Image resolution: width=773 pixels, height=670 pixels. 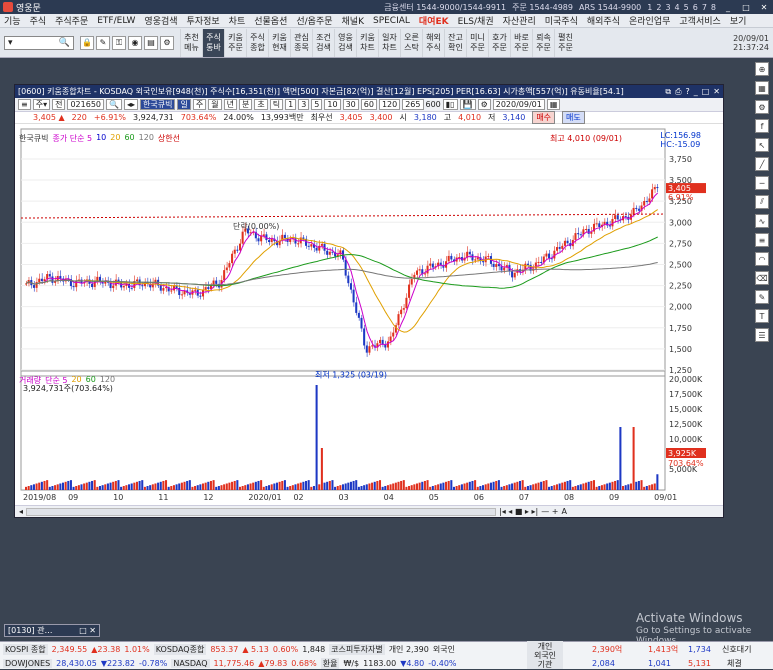 I want to click on toolbar-button-3: 주식 종합, so click(x=257, y=42).